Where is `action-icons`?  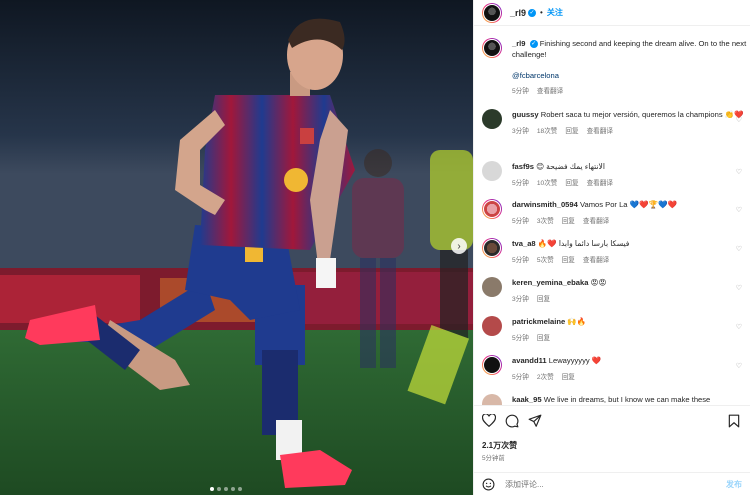
action-icons is located at coordinates (512, 421).